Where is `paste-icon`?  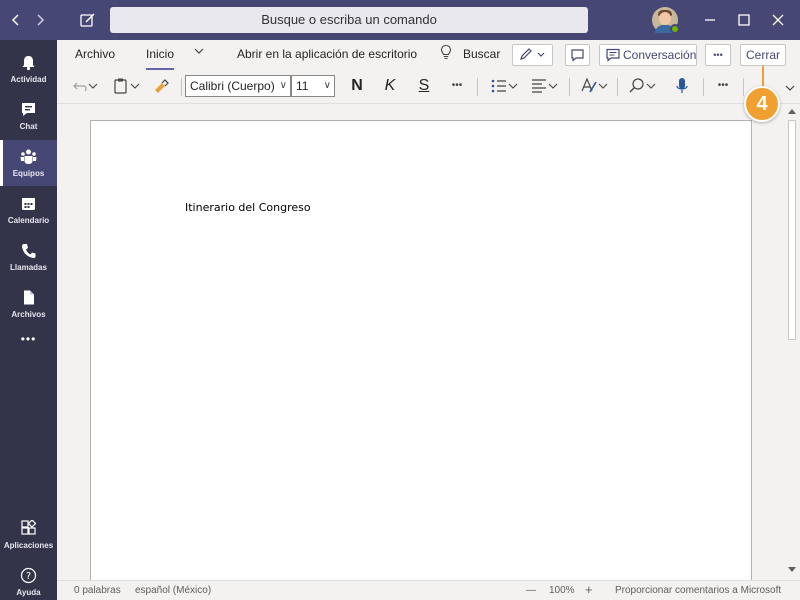 paste-icon is located at coordinates (121, 86).